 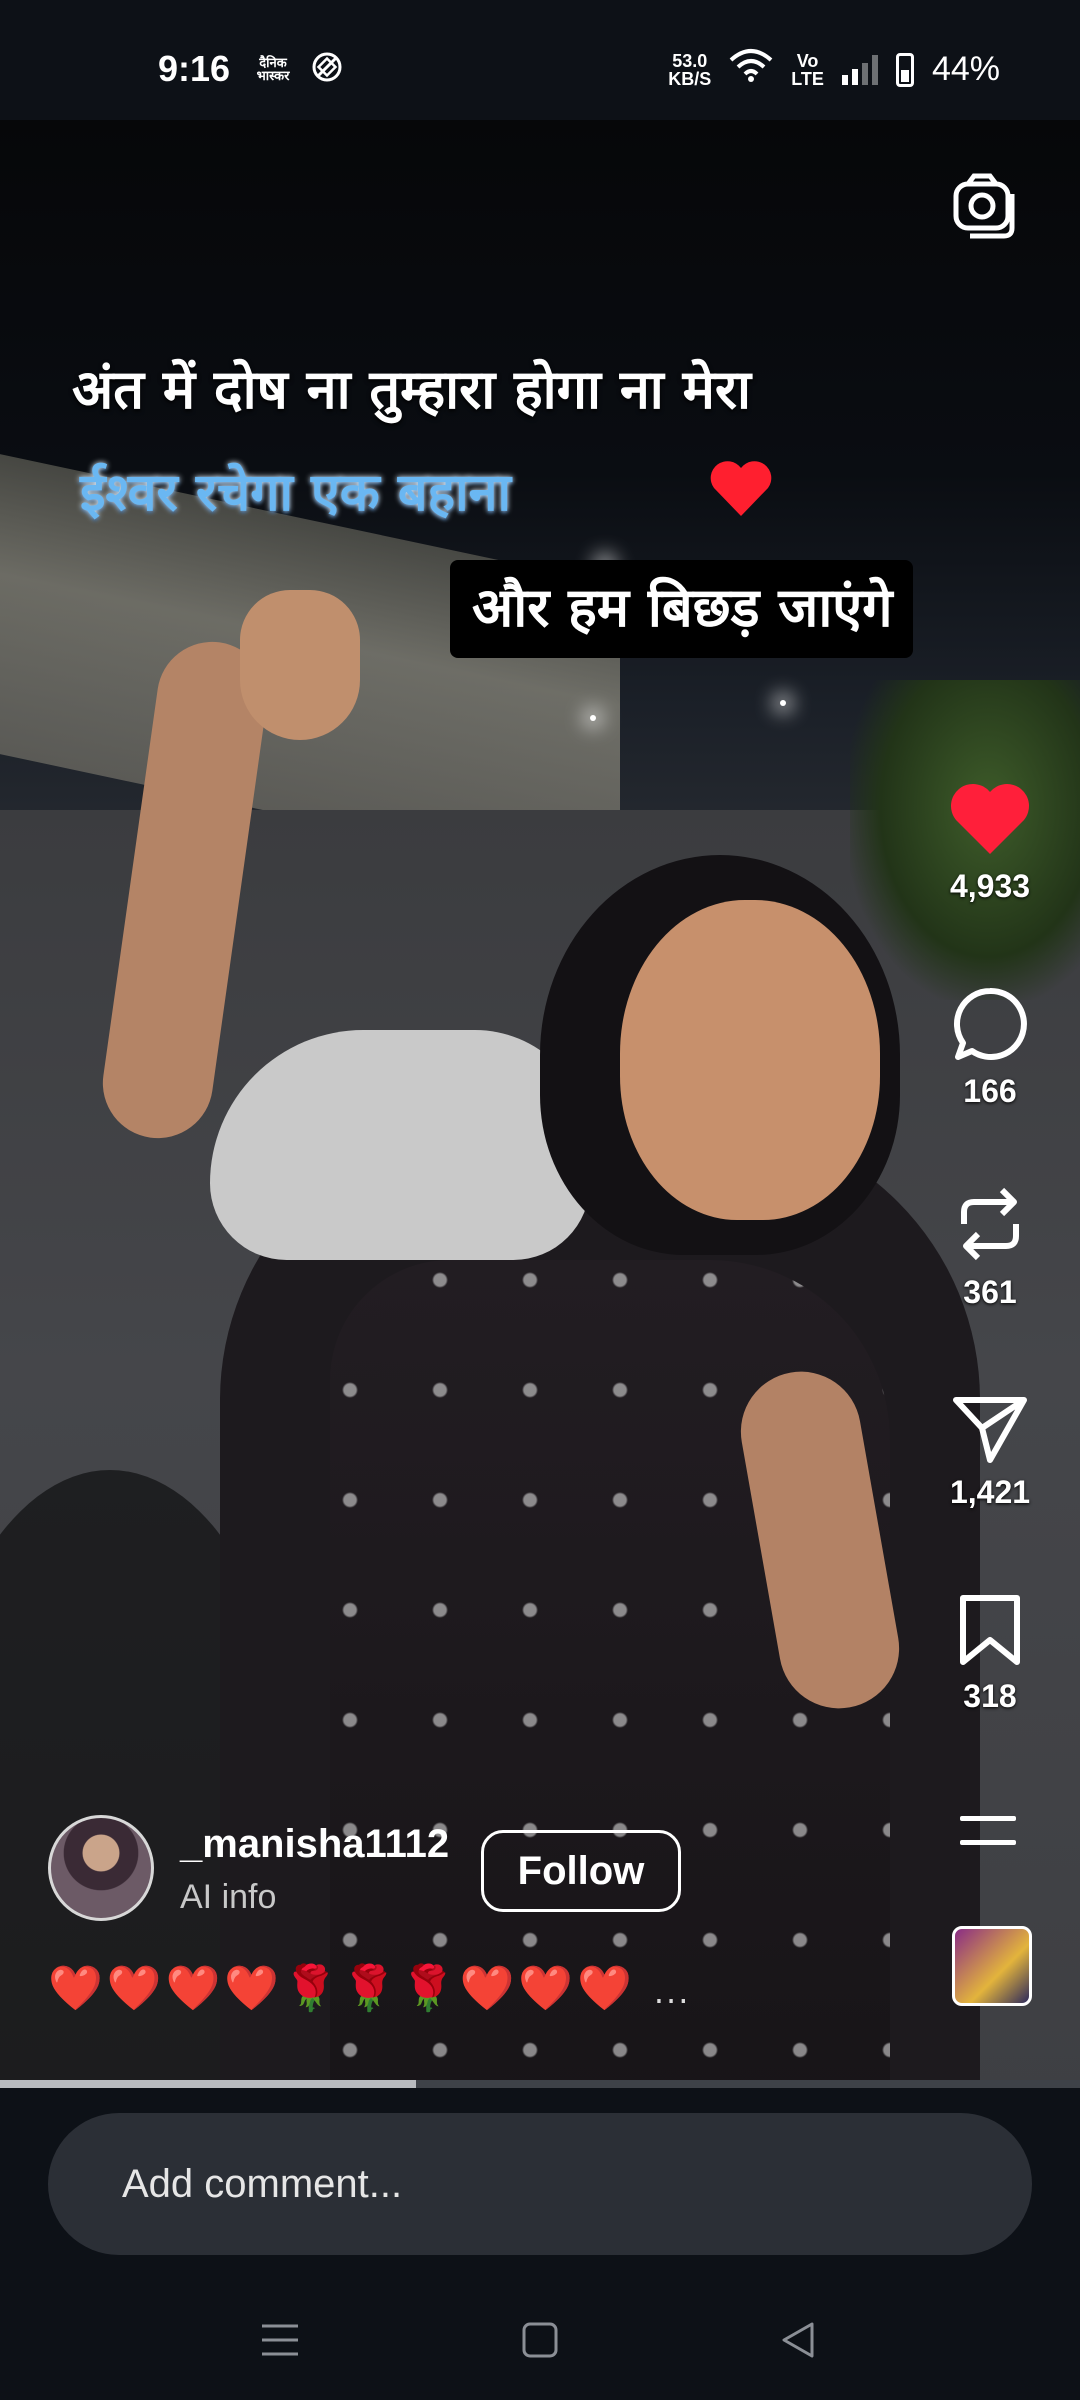 I want to click on system-navigation-bar, so click(x=540, y=2340).